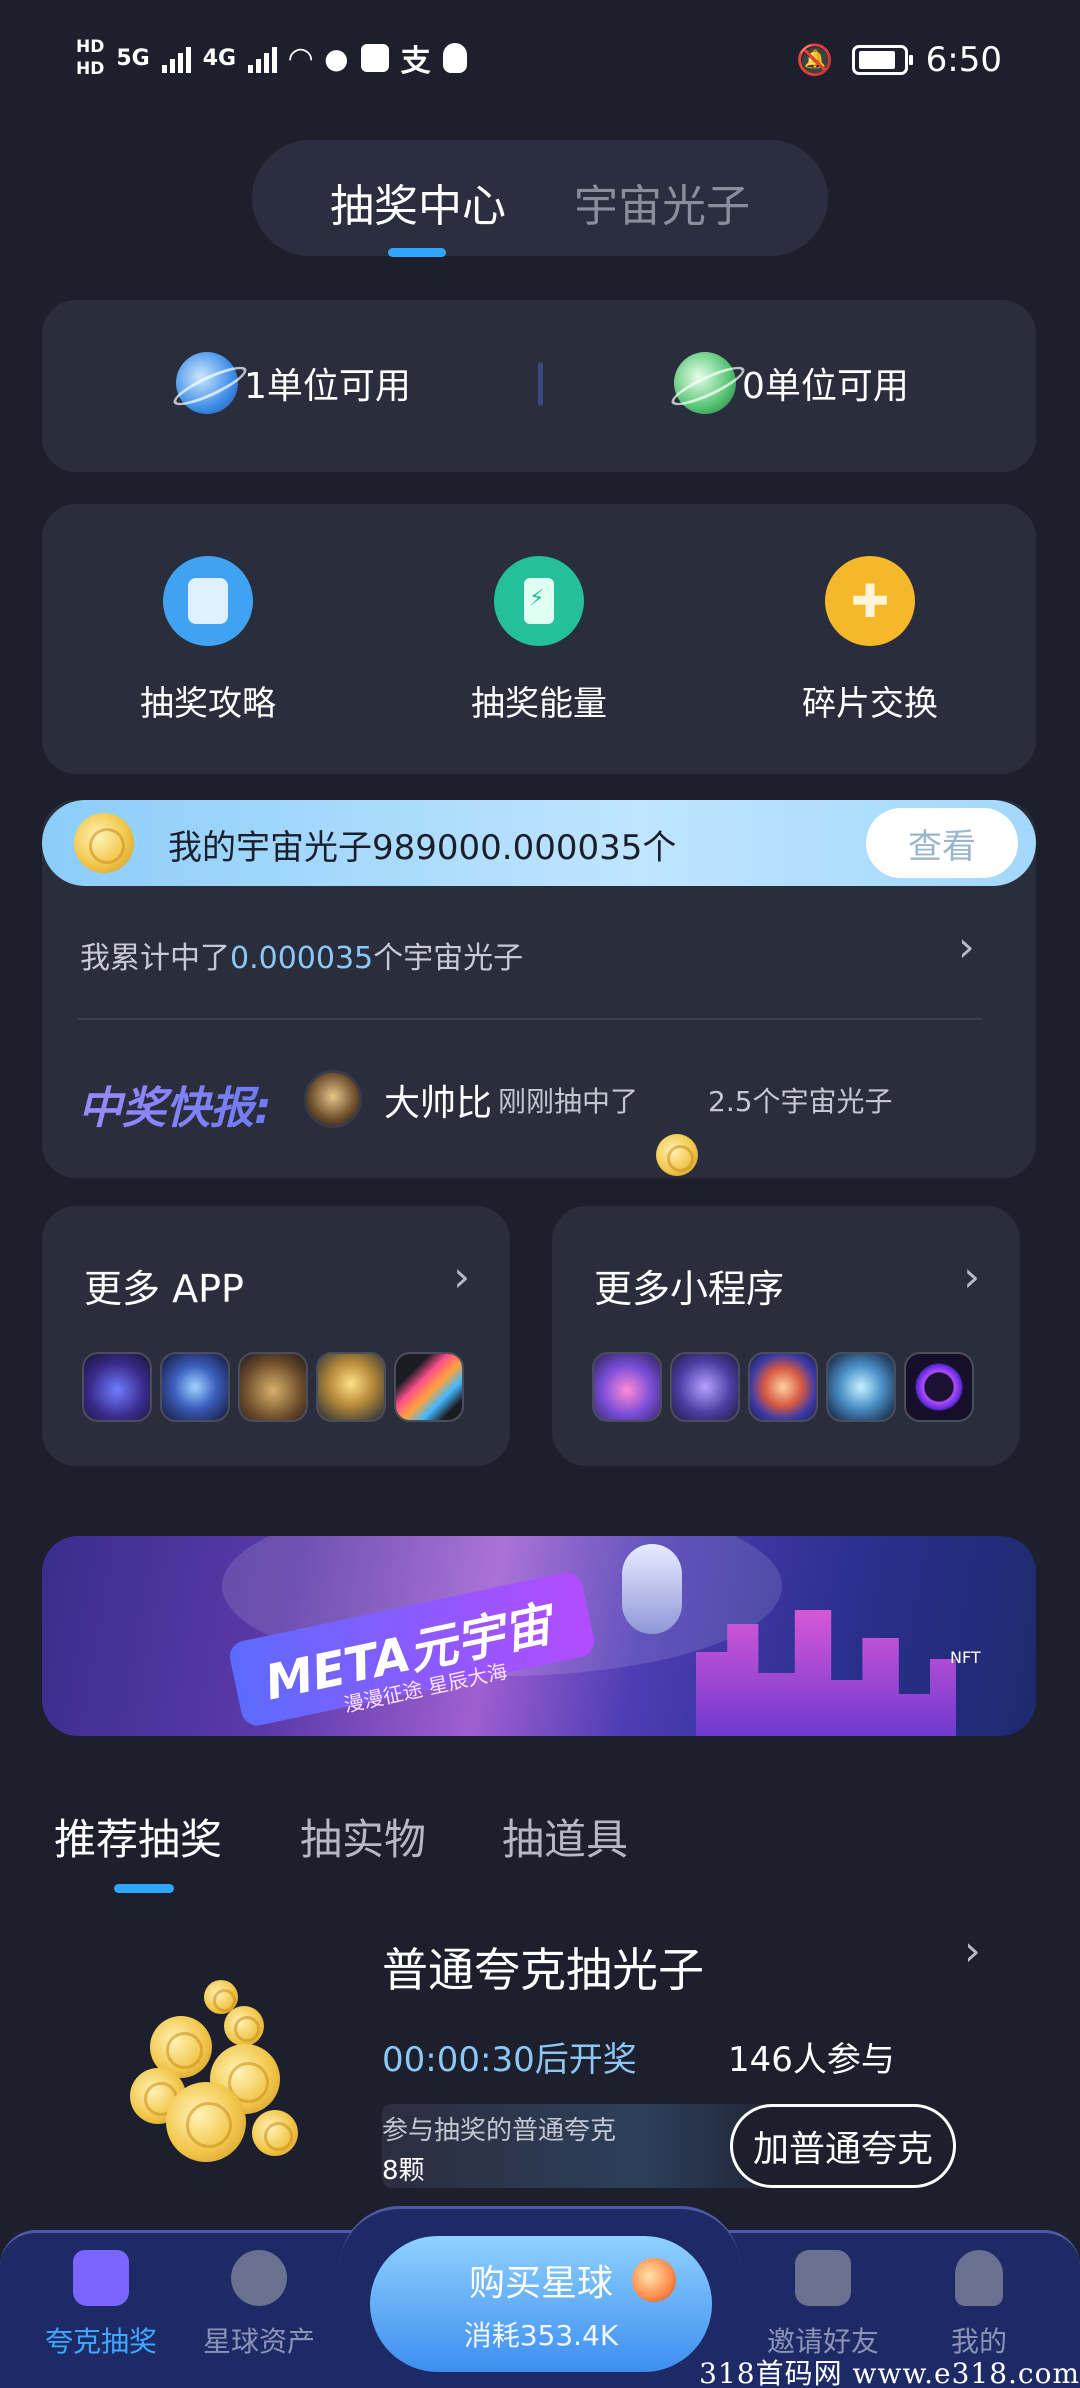 Image resolution: width=1080 pixels, height=2388 pixels. What do you see at coordinates (889, 2372) in the screenshot?
I see `watermark: 318首码网 www.e318.com` at bounding box center [889, 2372].